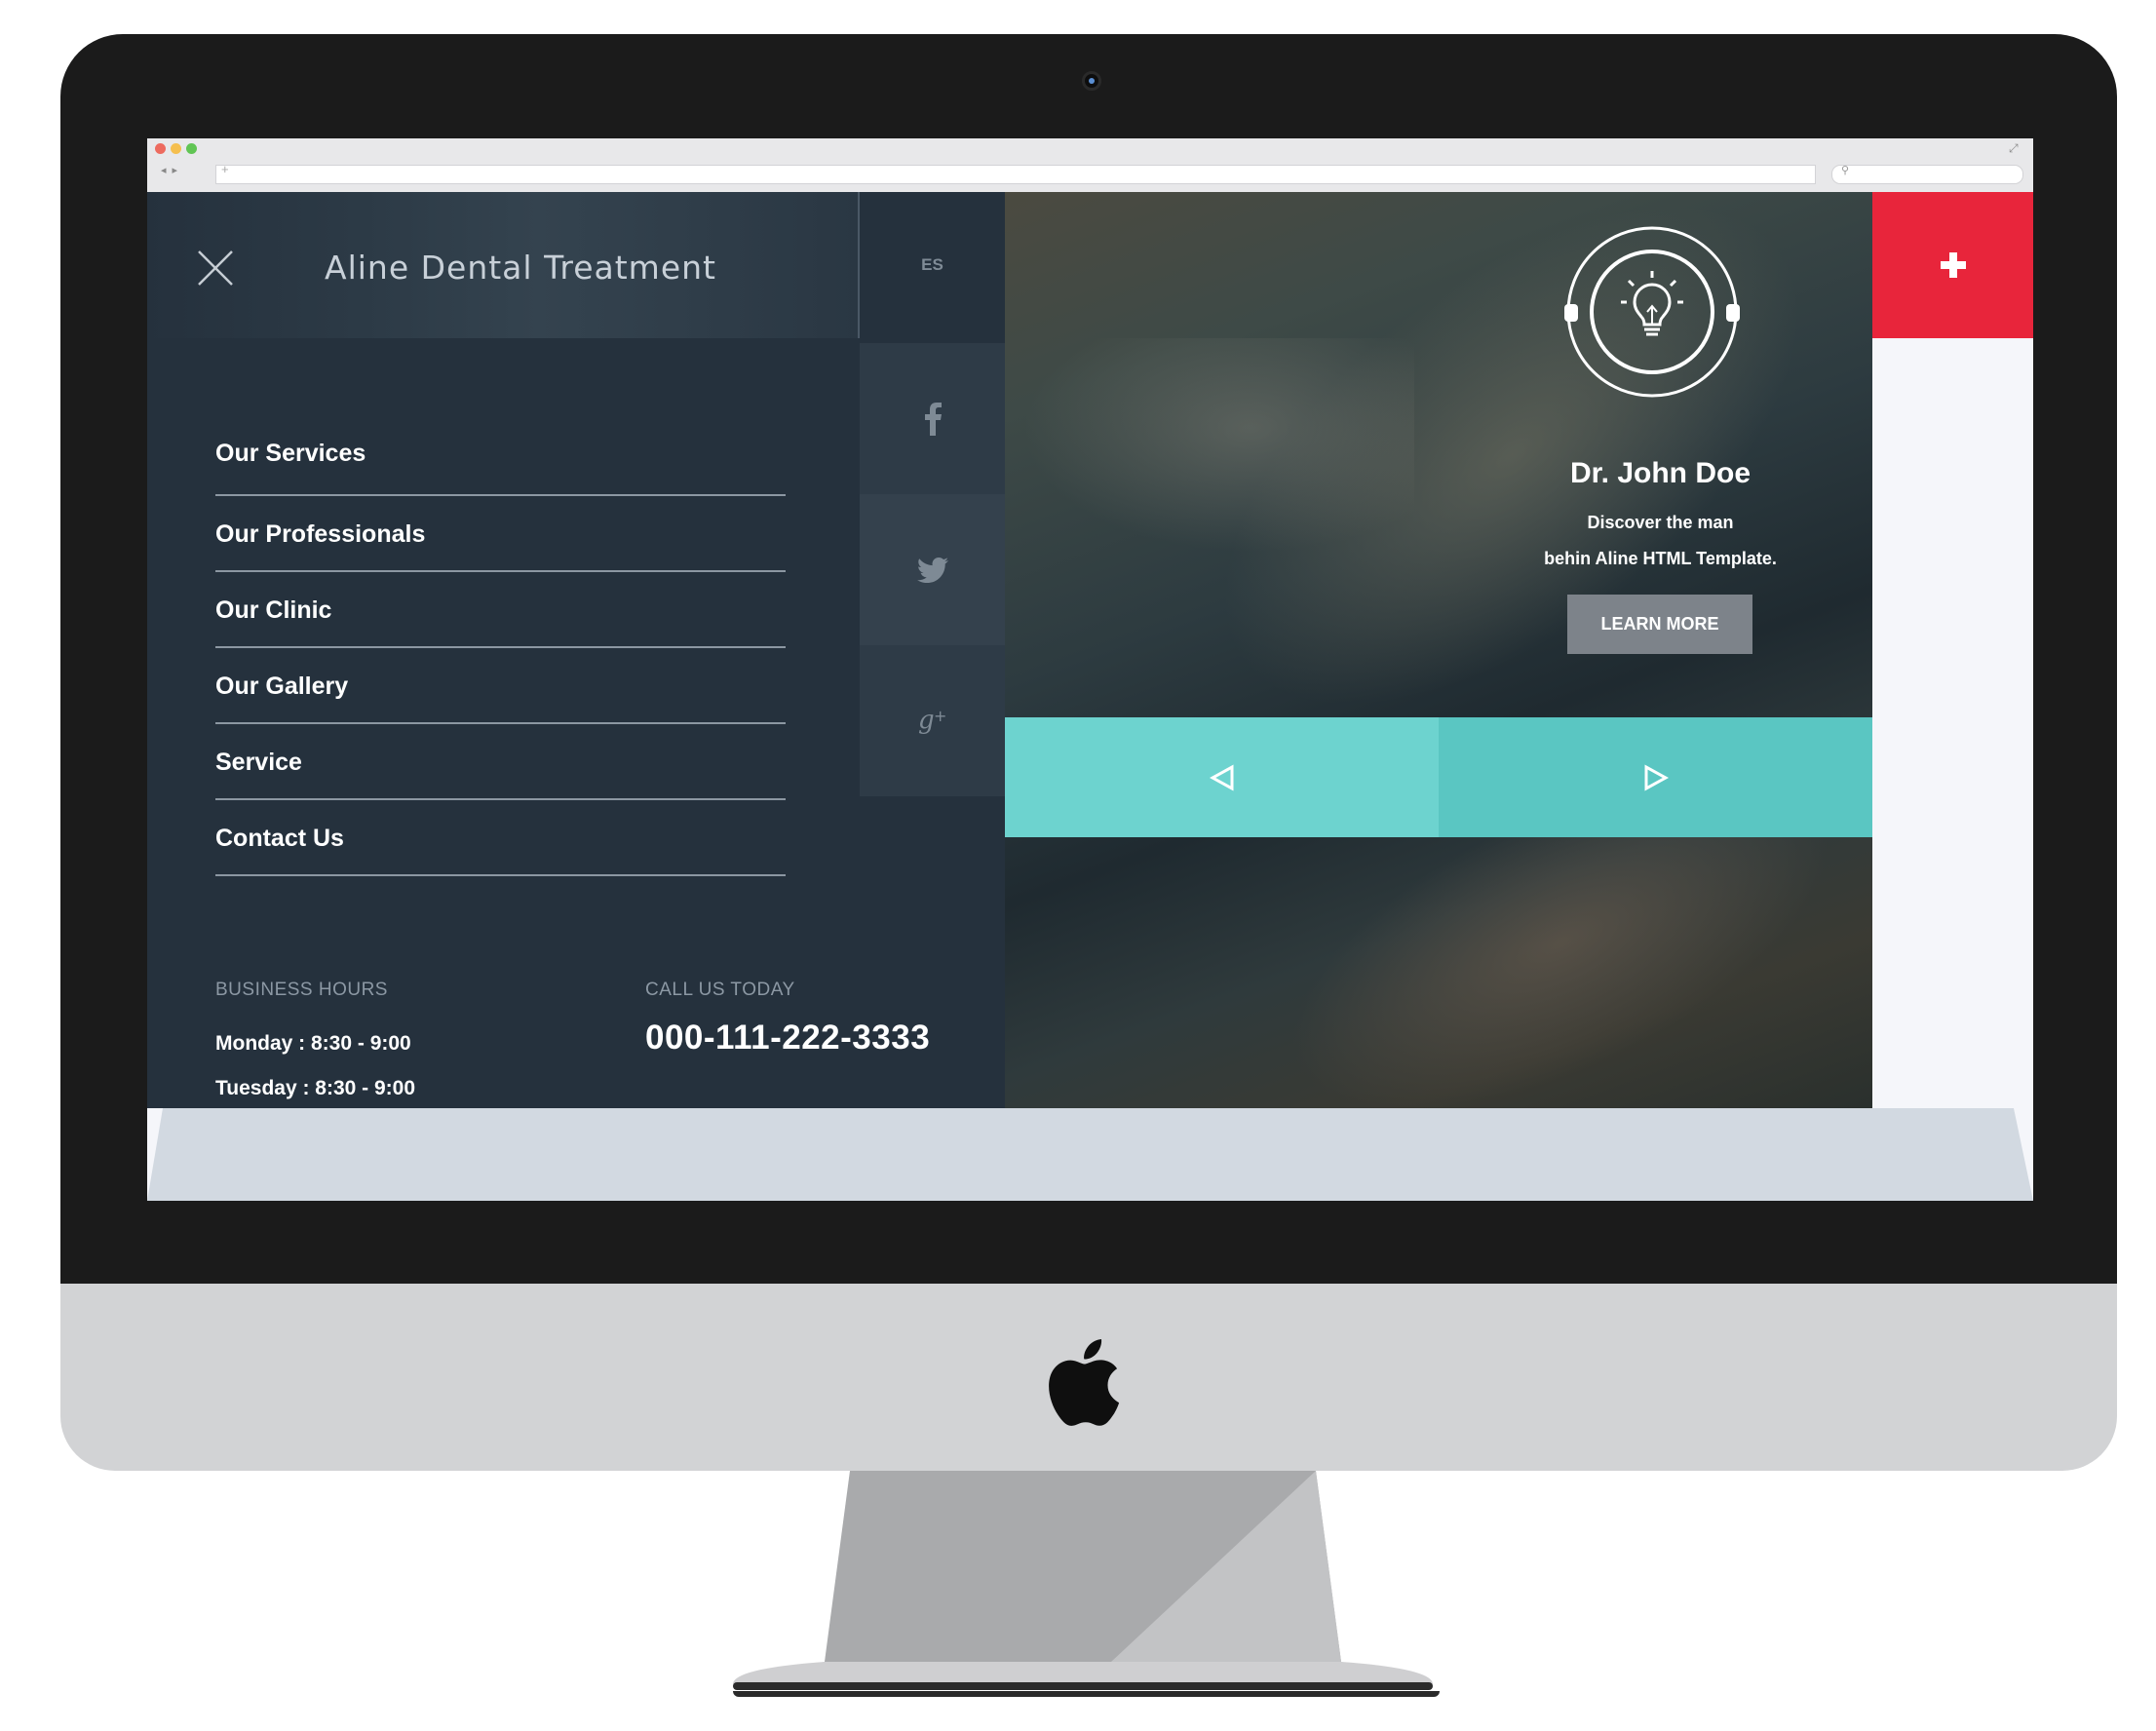  I want to click on menu-item-our-gallery: Our Gallery, so click(500, 686).